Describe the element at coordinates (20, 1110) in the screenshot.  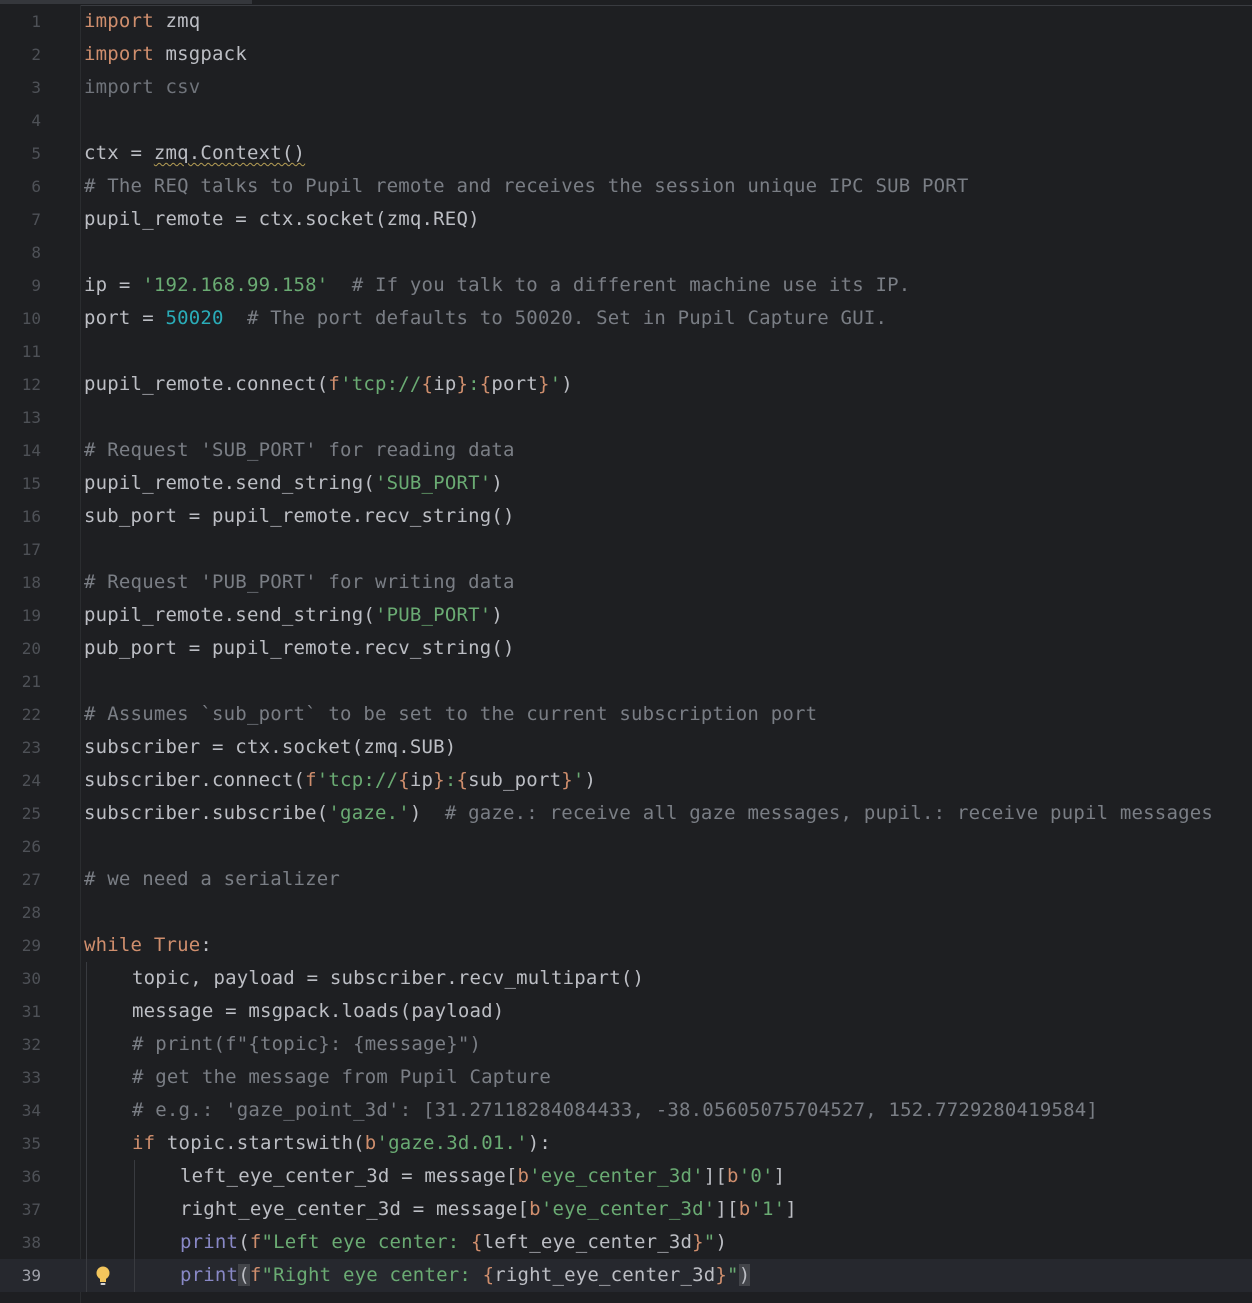
I see `line-number: 34` at that location.